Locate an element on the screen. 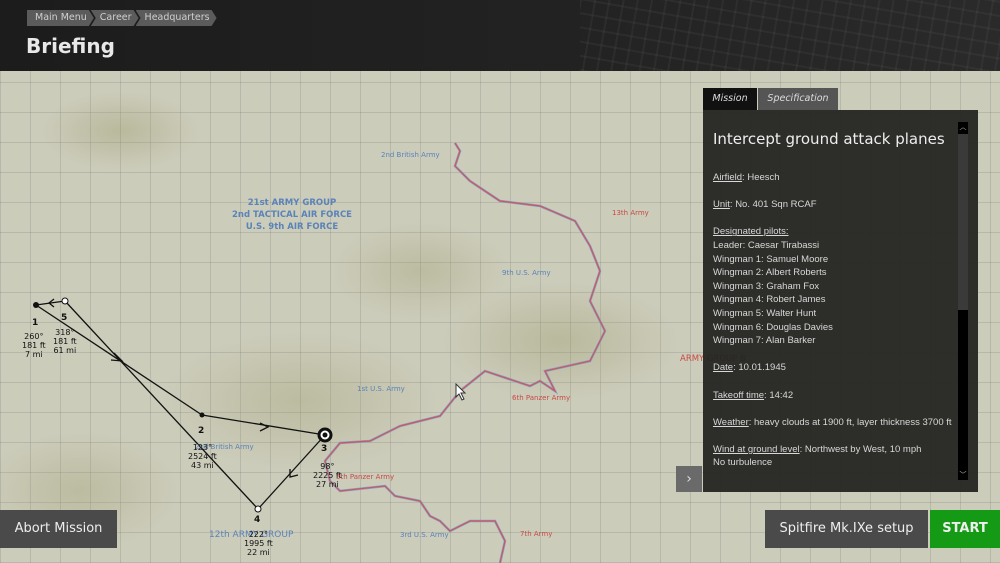 This screenshot has width=1000, height=563. unit-row: Unit: No. 401 Sqn RCAF is located at coordinates (765, 205).